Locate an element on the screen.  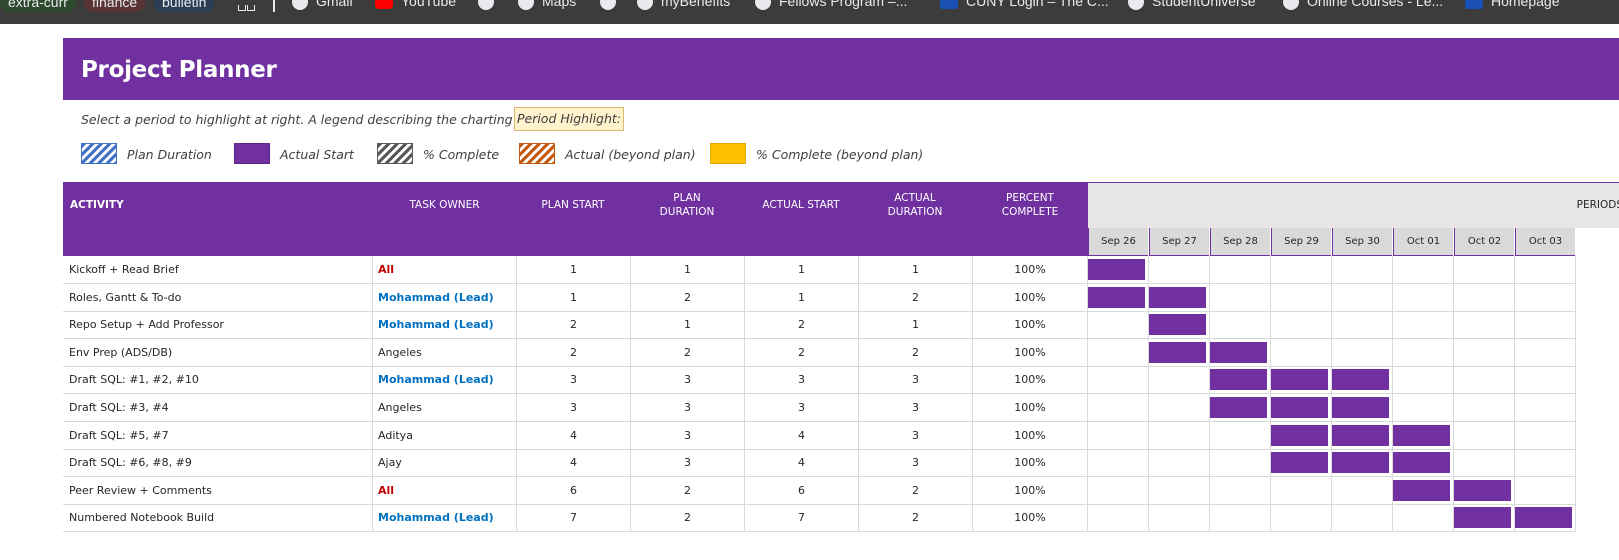
period-highlight-field: Period Highlight: is located at coordinates (569, 119).